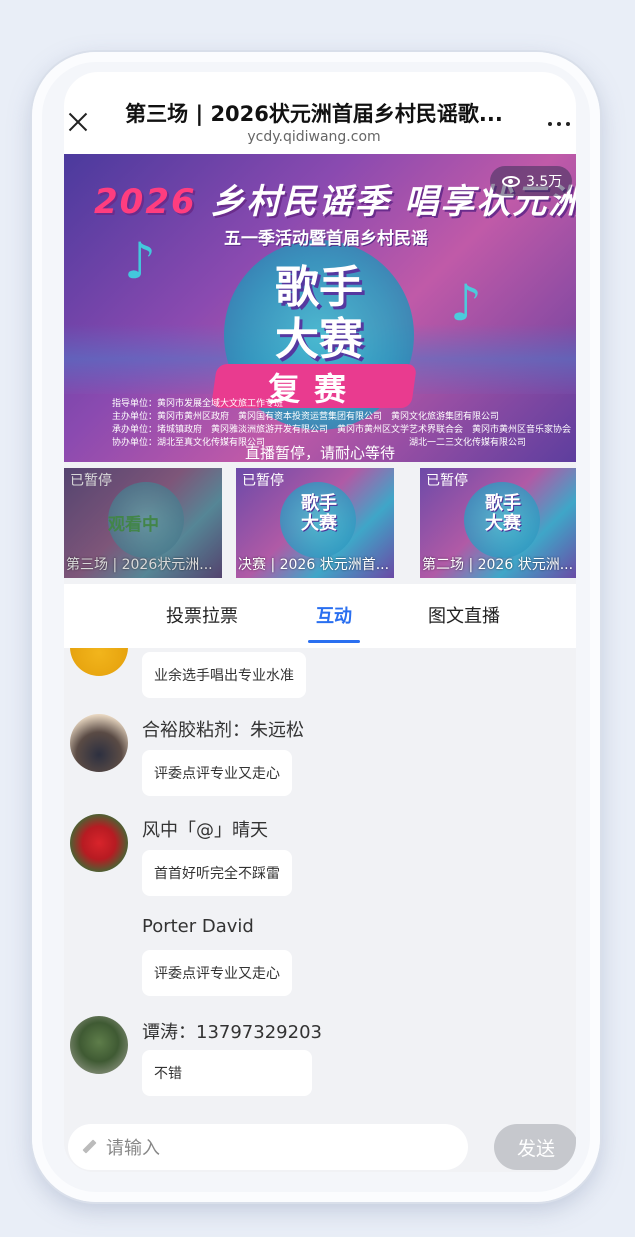 Image resolution: width=635 pixels, height=1237 pixels. What do you see at coordinates (198, 926) in the screenshot?
I see `message-author: Porter David` at bounding box center [198, 926].